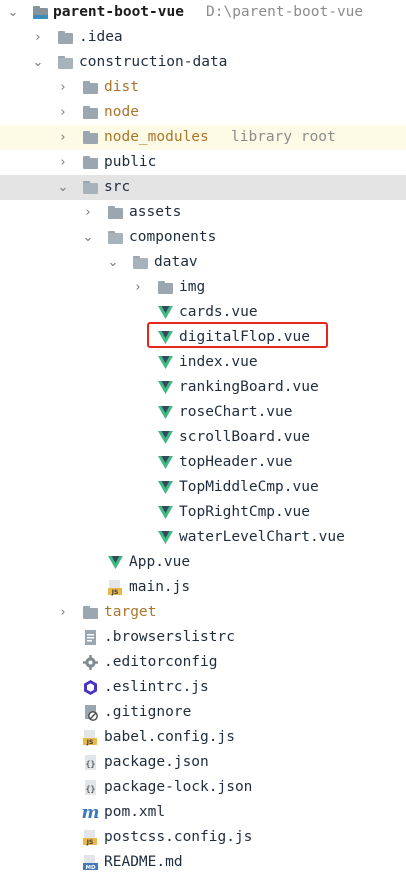 The height and width of the screenshot is (880, 406). Describe the element at coordinates (203, 487) in the screenshot. I see `tree-row-vue-file: TopMiddleCmp.vue` at that location.